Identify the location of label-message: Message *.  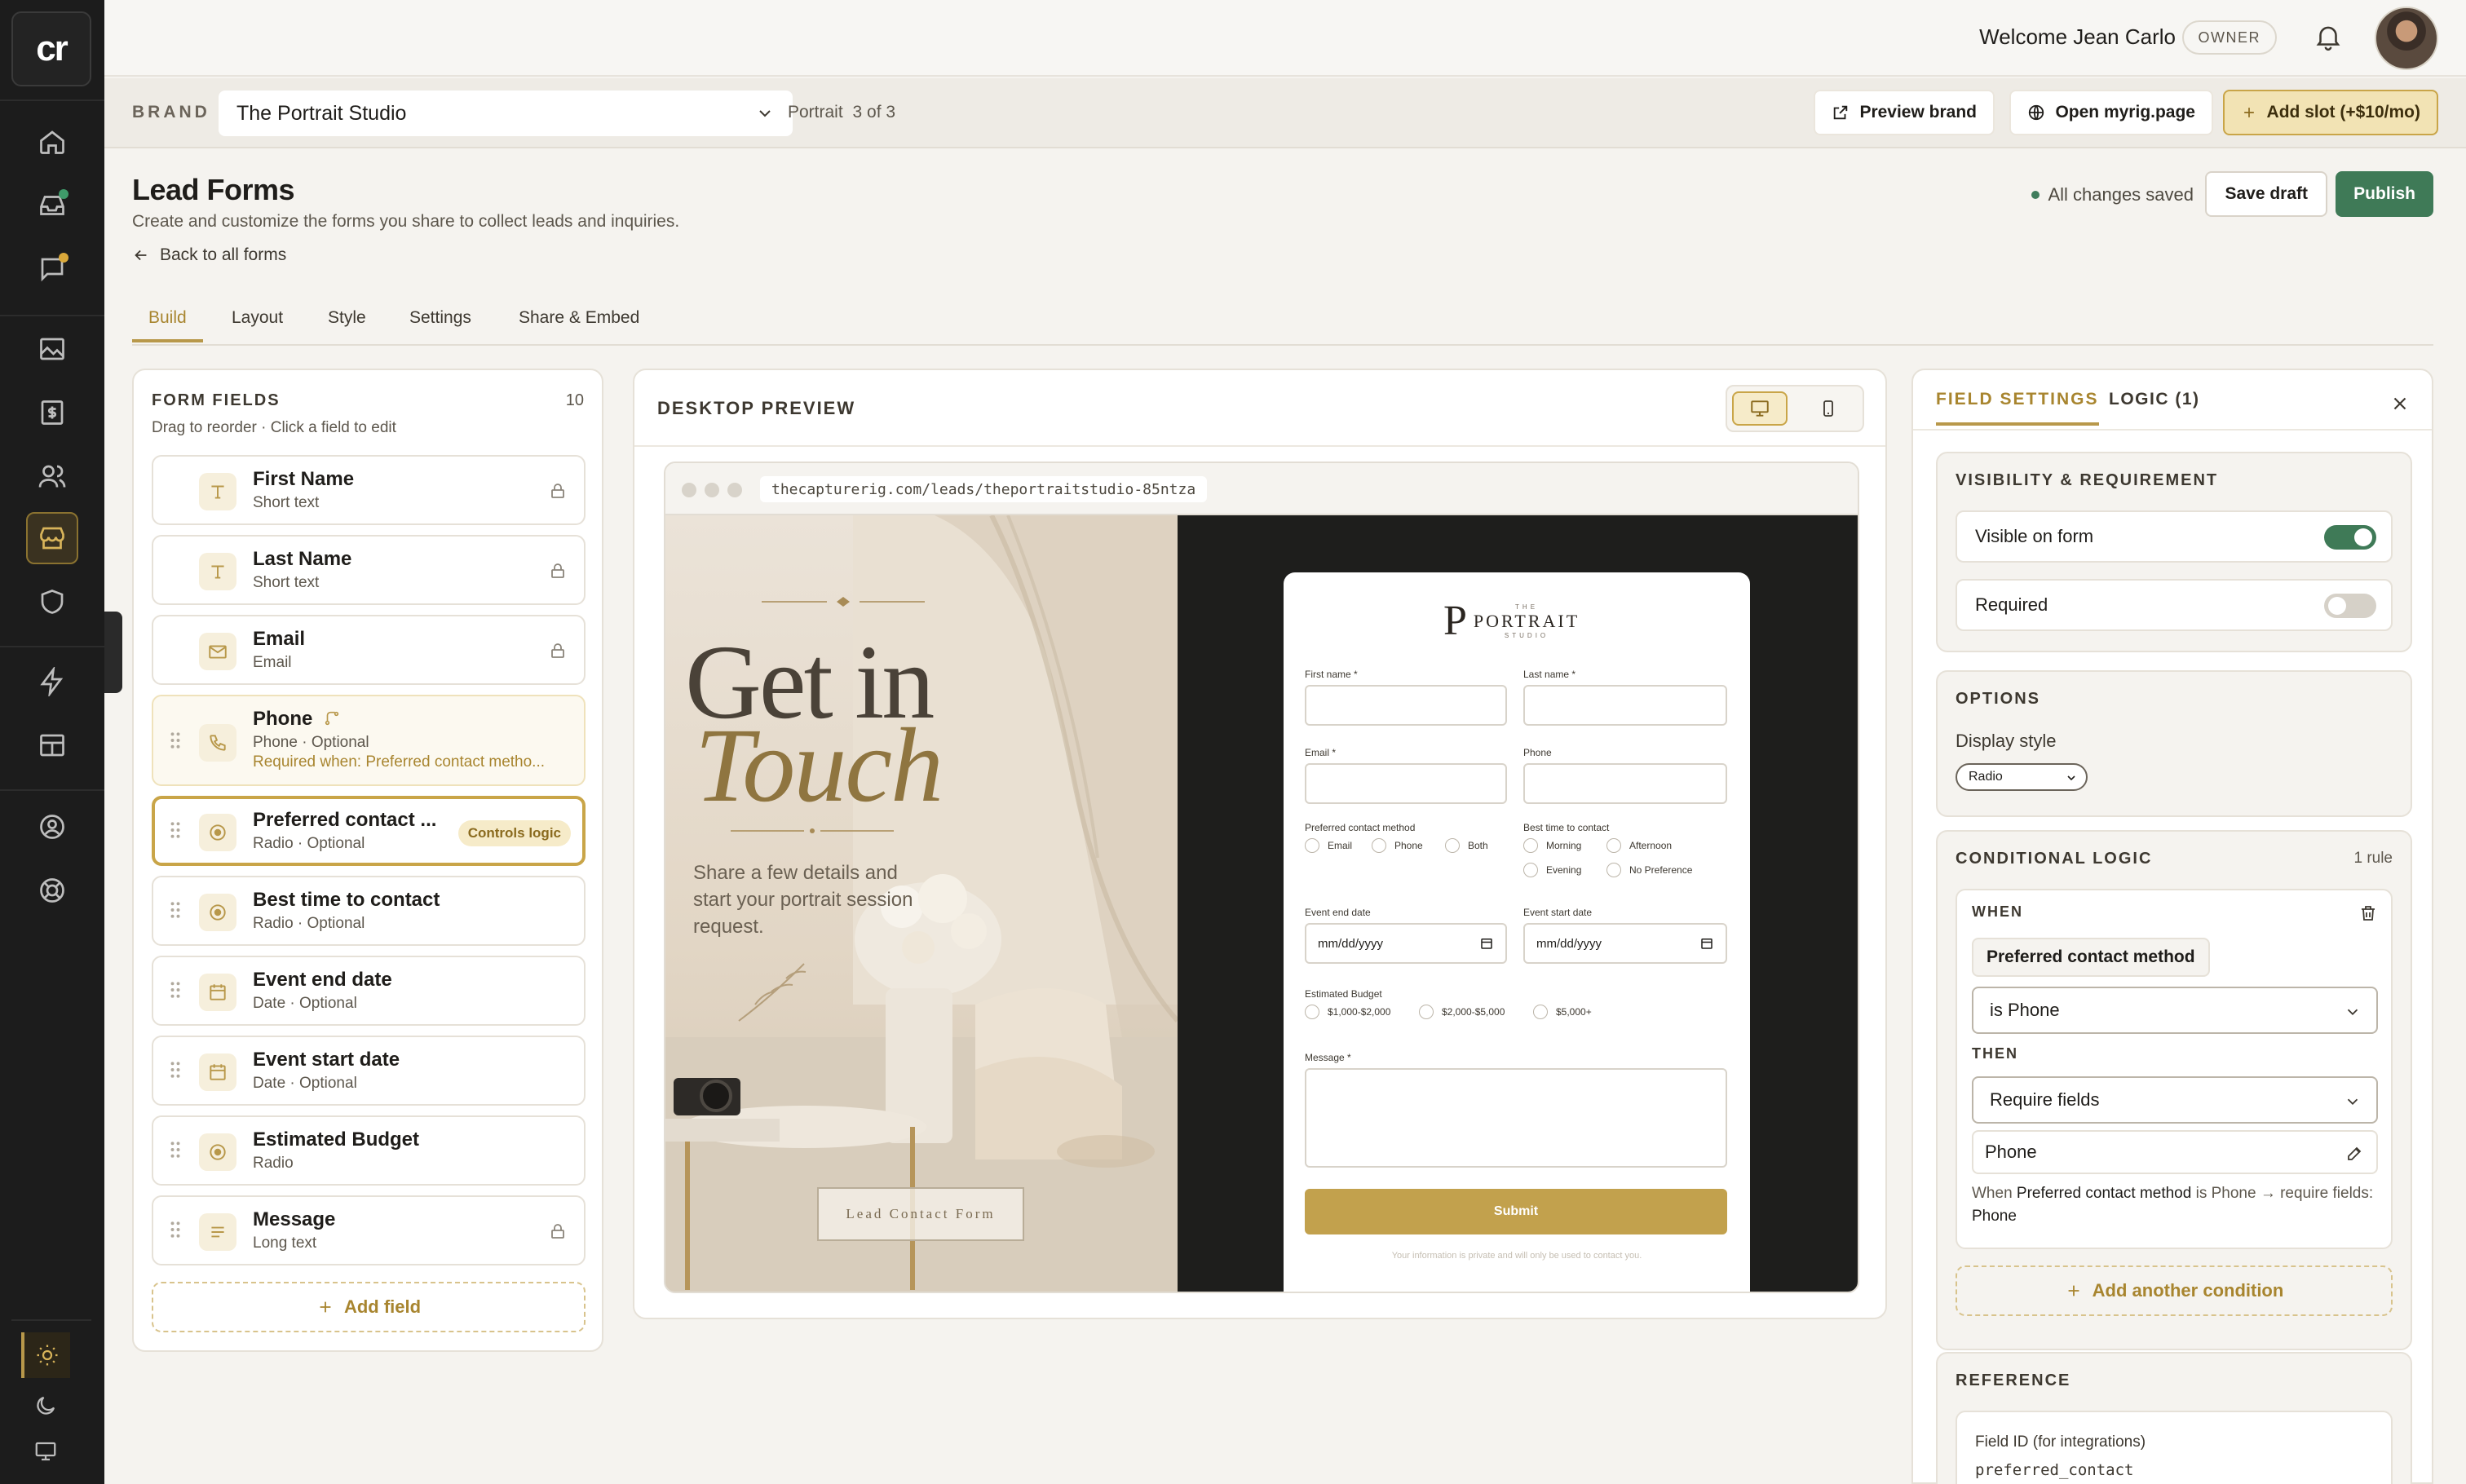
(1328, 1057).